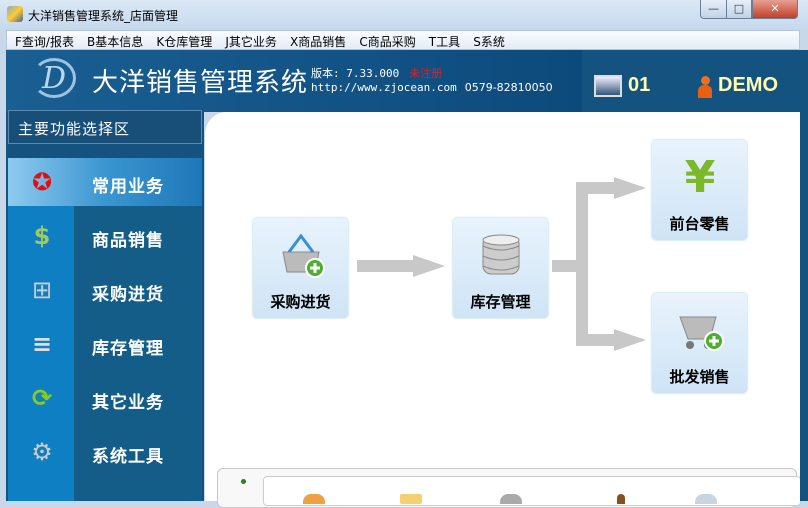  I want to click on menu-query-report: F查询/报表, so click(40, 40).